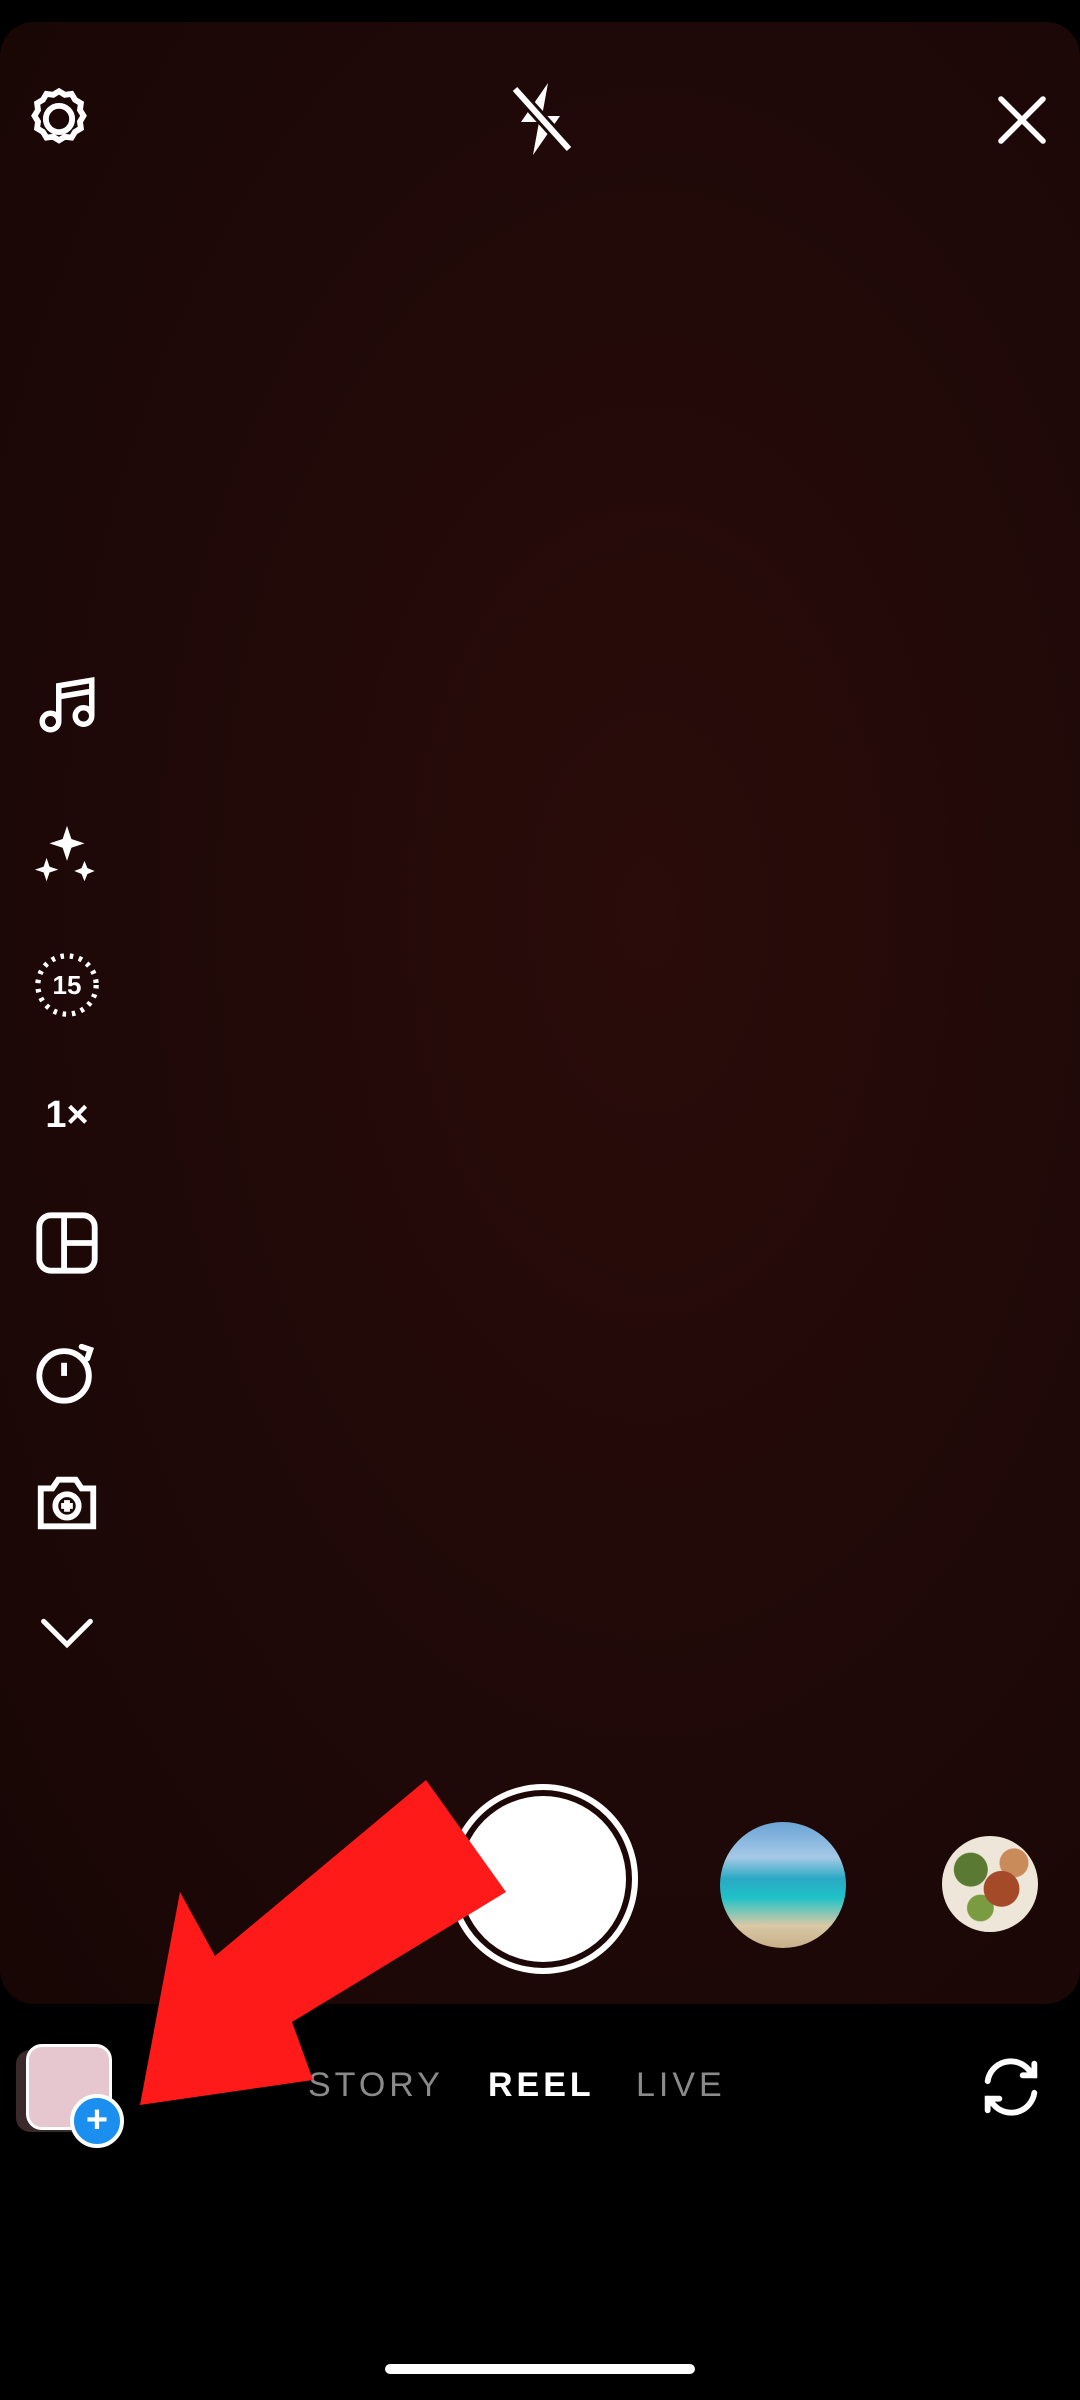 This screenshot has width=1080, height=2400. What do you see at coordinates (543, 1879) in the screenshot?
I see `shutter-button` at bounding box center [543, 1879].